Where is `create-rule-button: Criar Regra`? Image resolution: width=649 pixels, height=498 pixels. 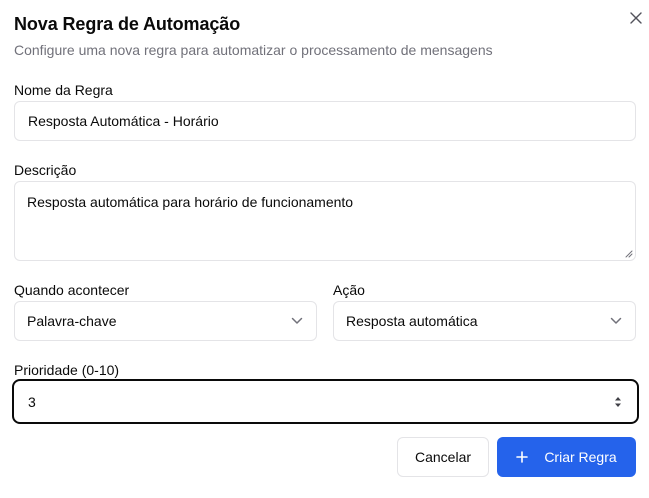
create-rule-button: Criar Regra is located at coordinates (566, 457).